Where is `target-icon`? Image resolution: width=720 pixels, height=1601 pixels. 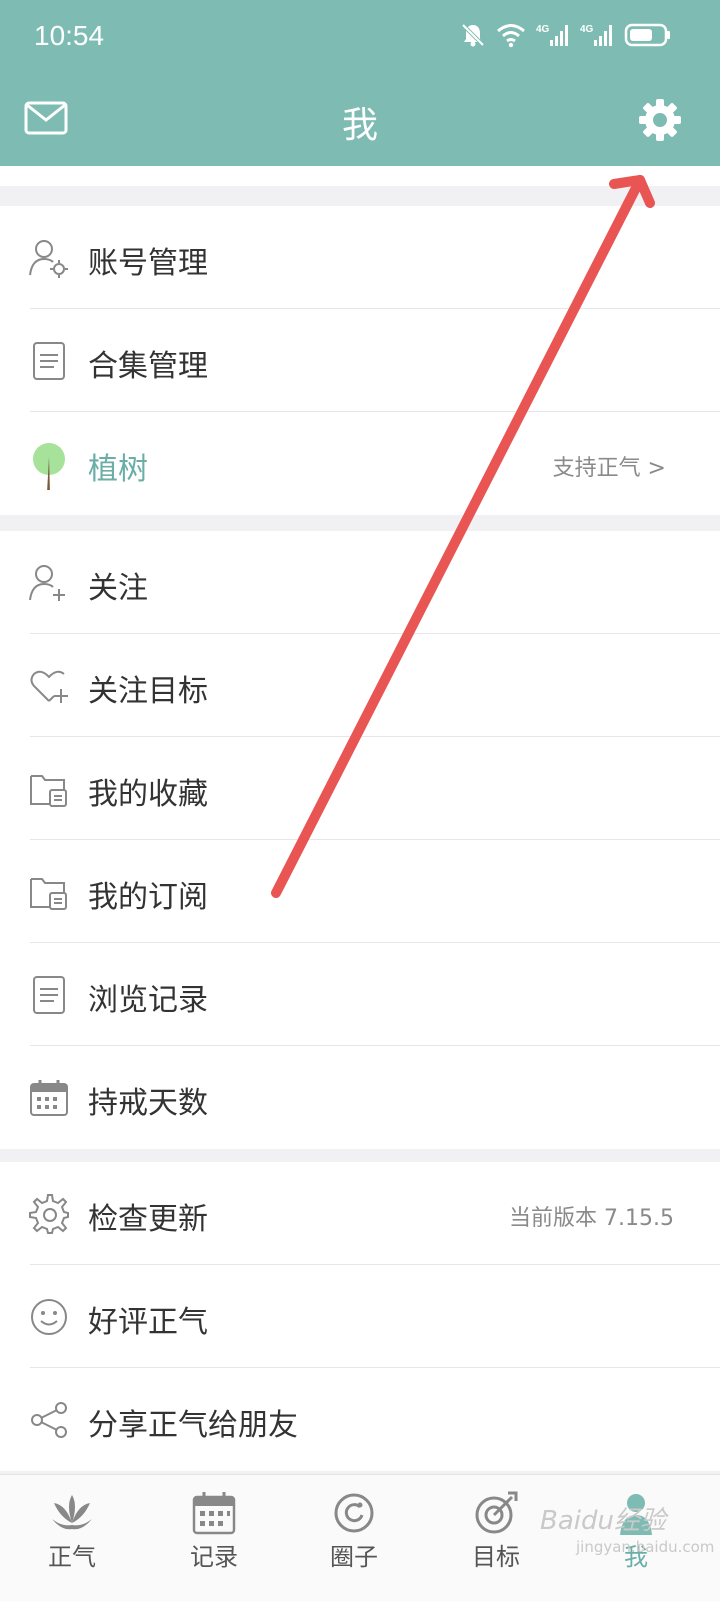
target-icon is located at coordinates (496, 1512).